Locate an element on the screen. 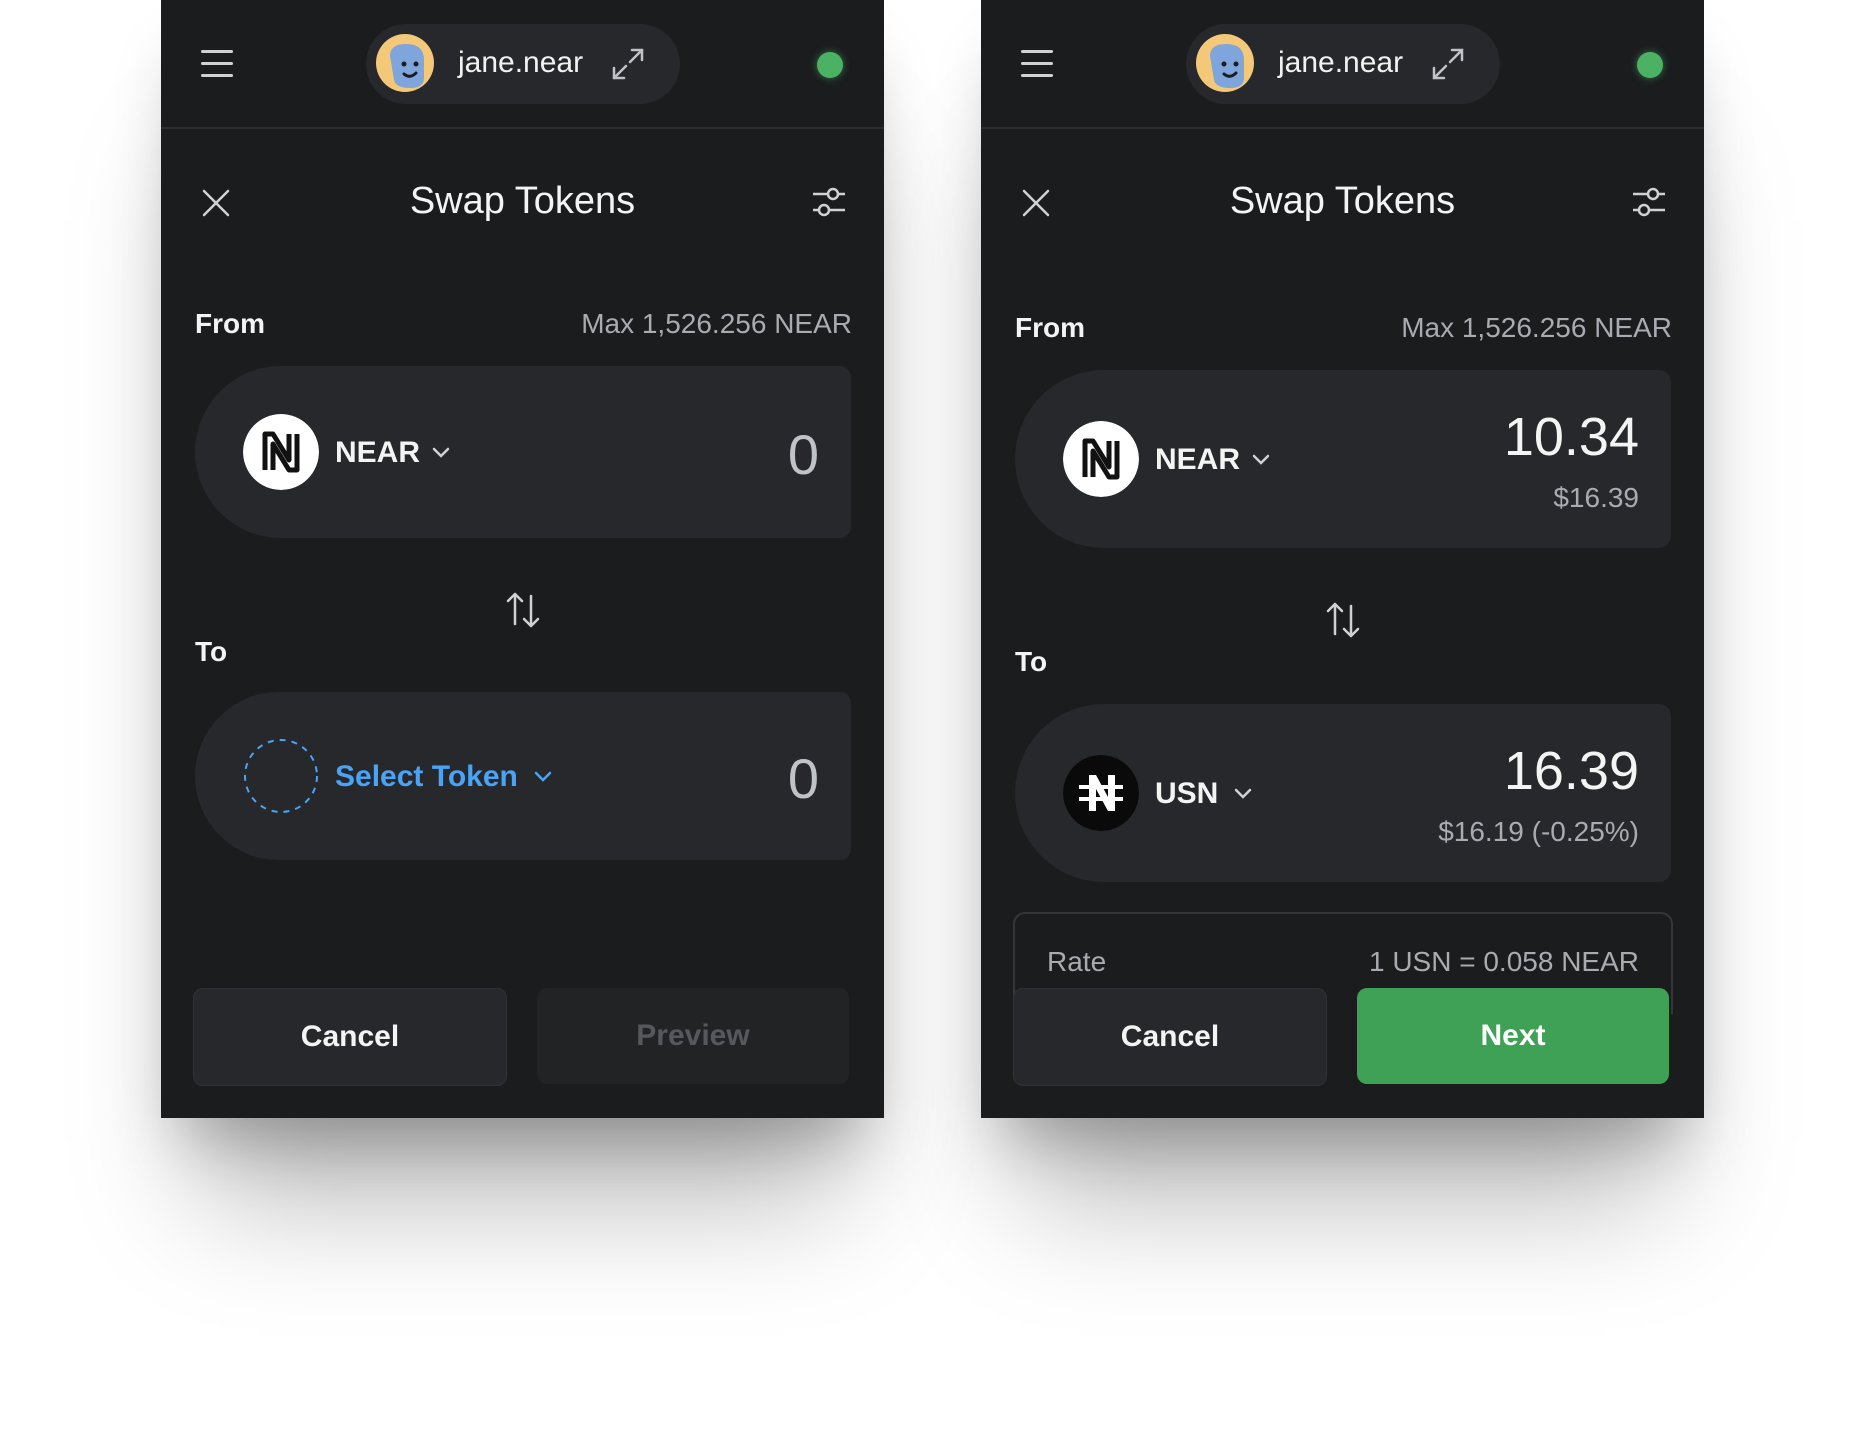 This screenshot has width=1856, height=1438. next-button: Next is located at coordinates (1513, 1036).